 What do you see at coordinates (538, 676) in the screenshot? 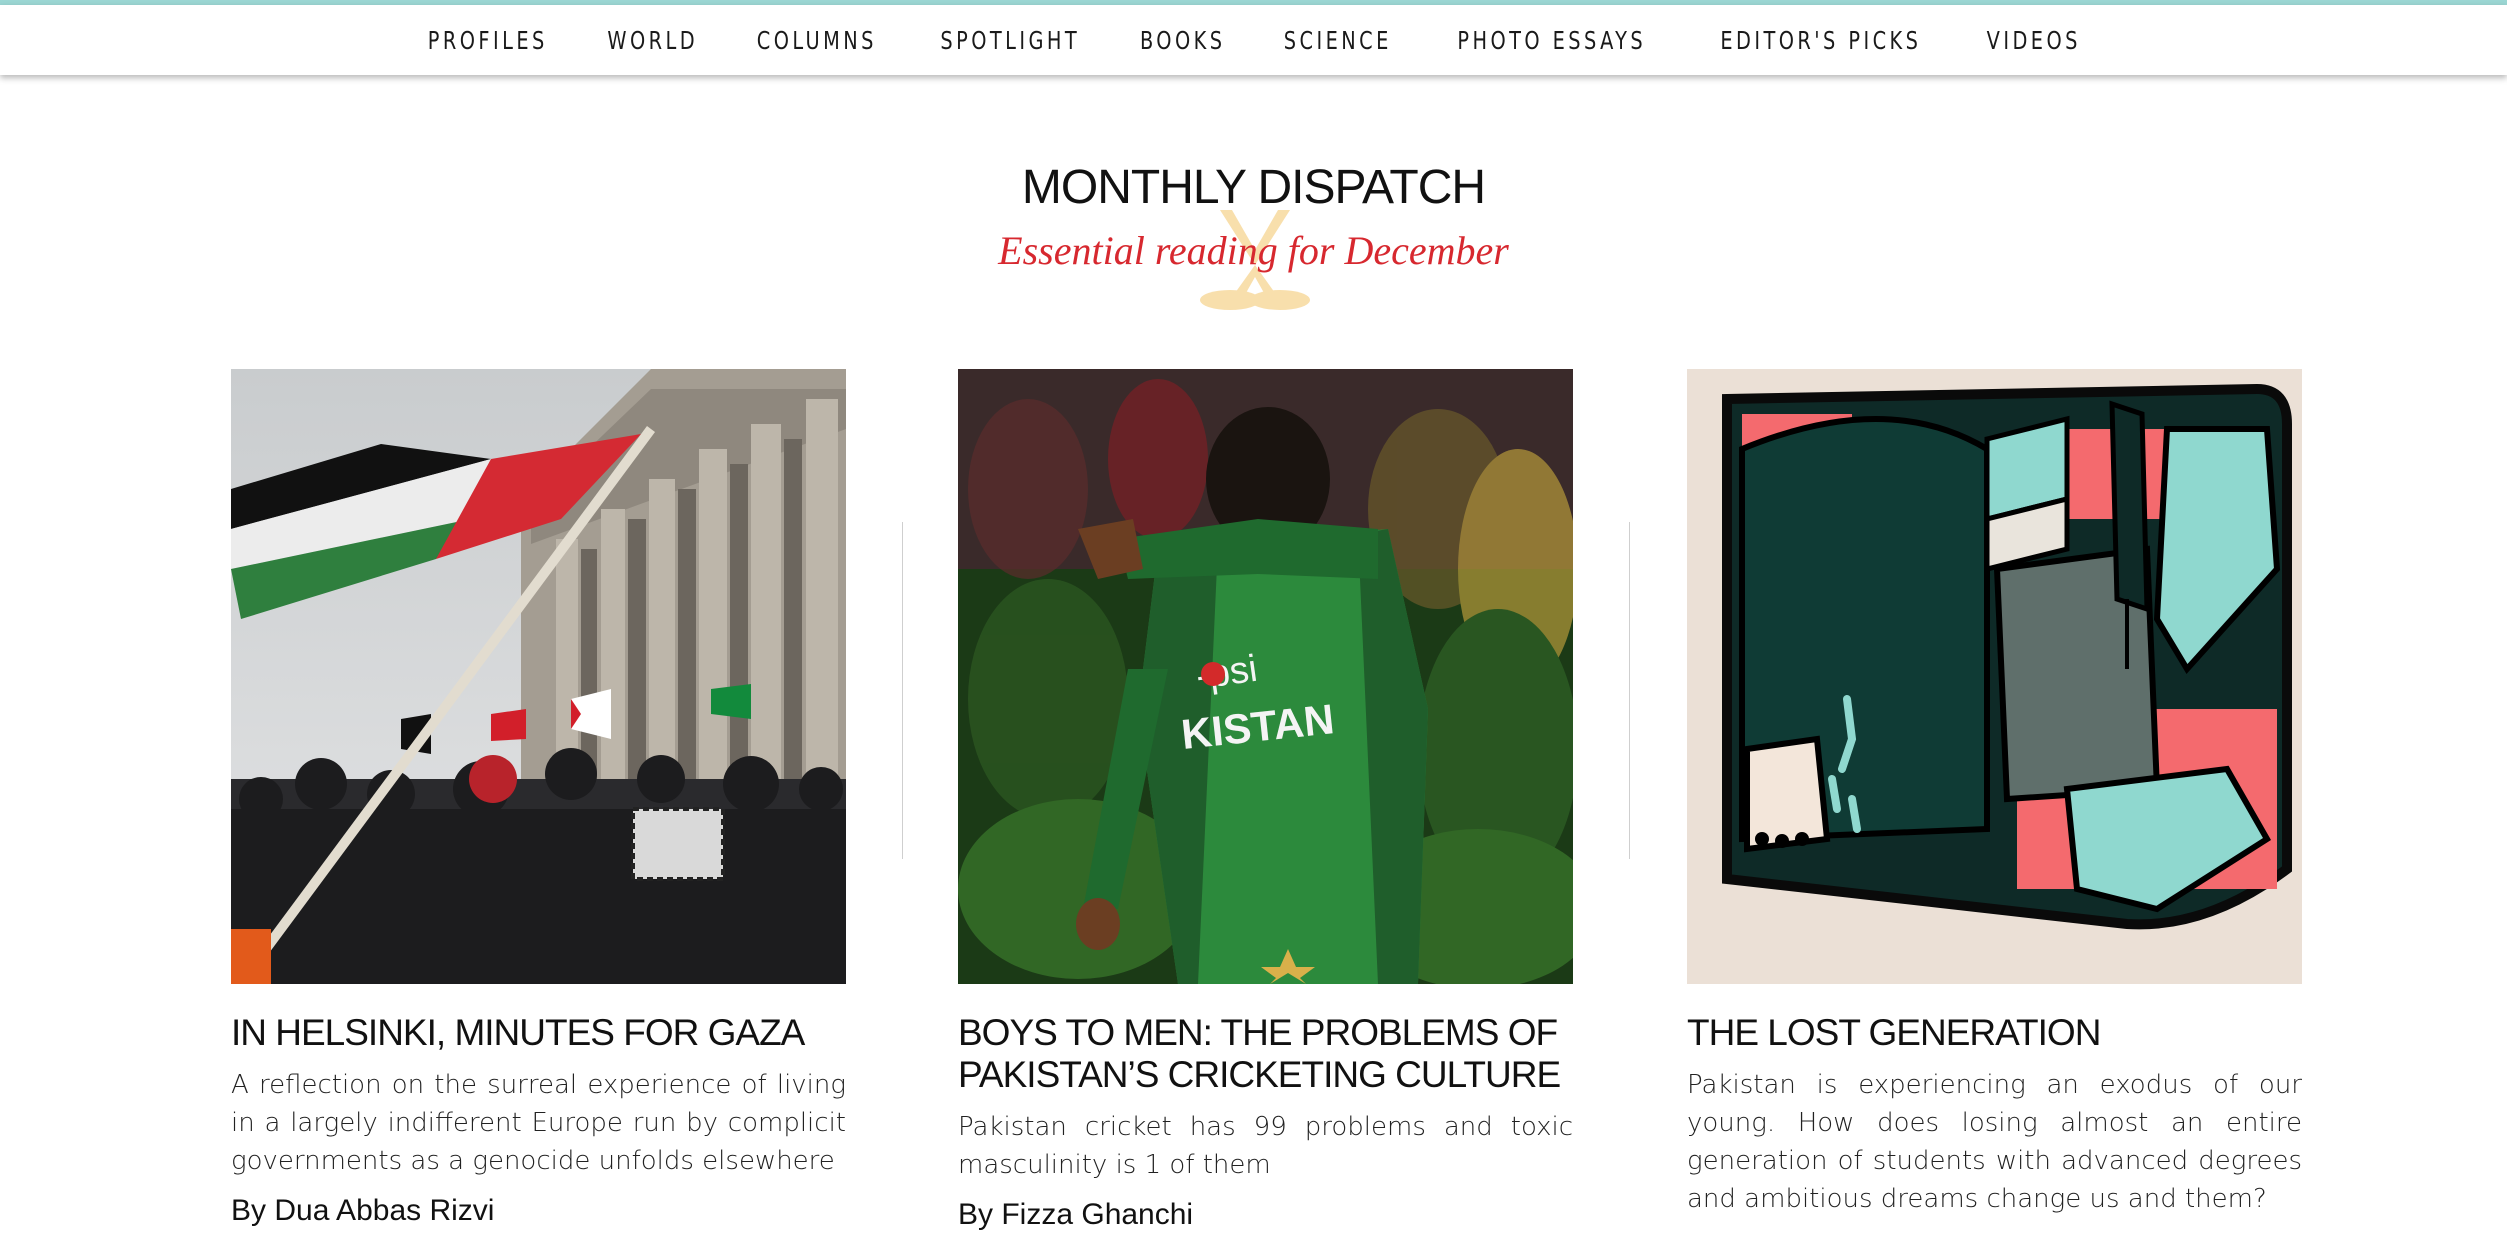
I see `article-image-helsinki-protest` at bounding box center [538, 676].